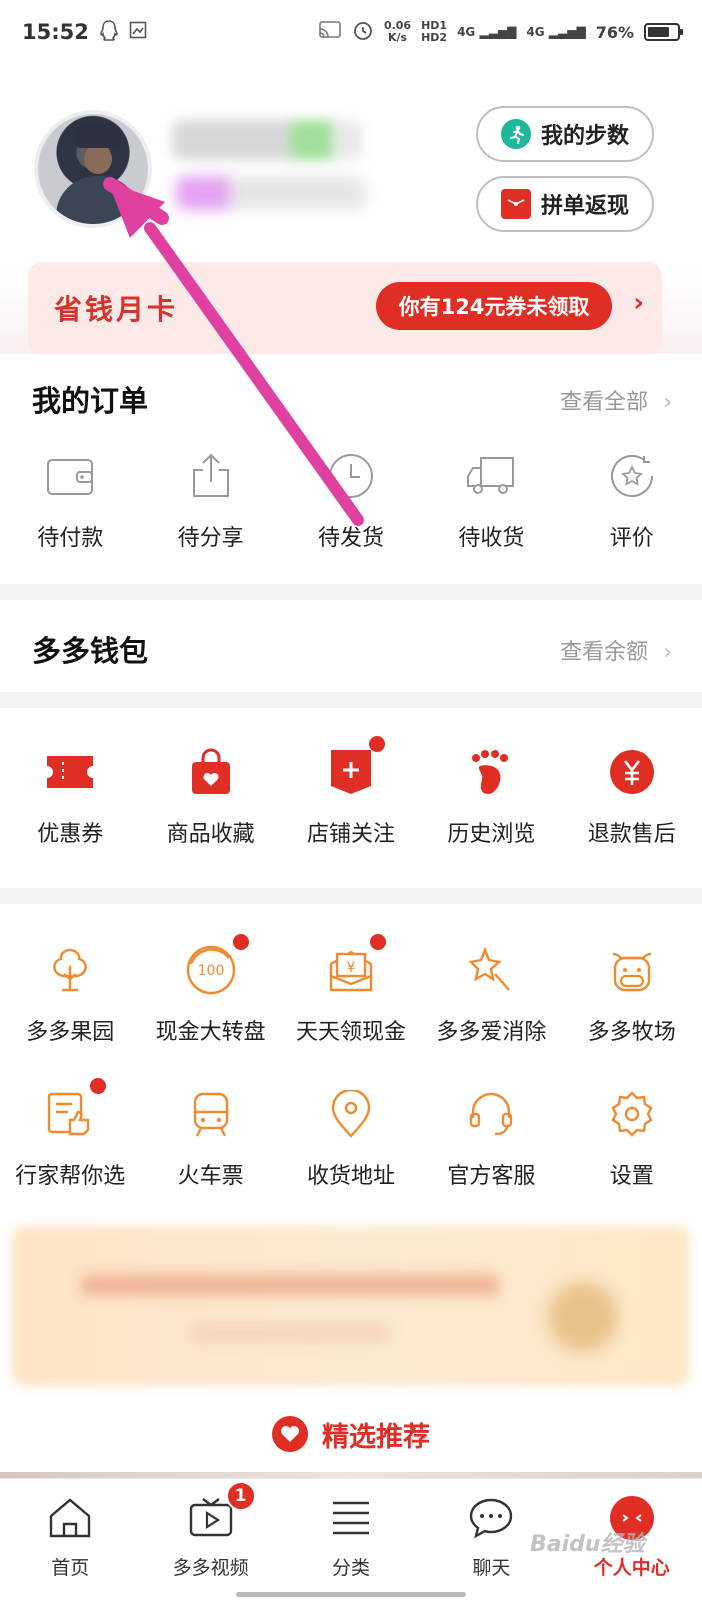 The height and width of the screenshot is (1600, 702). I want to click on tool-shipping-address-label: 收货地址, so click(350, 1176).